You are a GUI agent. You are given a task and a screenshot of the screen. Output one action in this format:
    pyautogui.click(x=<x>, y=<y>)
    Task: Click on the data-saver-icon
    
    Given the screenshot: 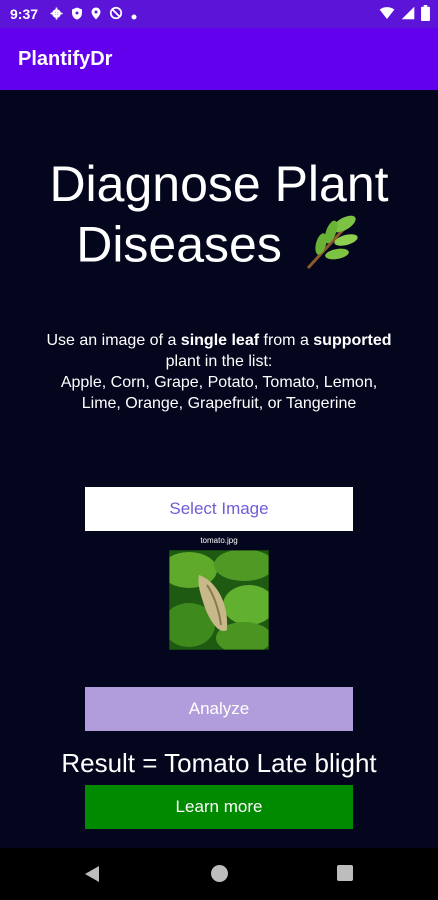 What is the action you would take?
    pyautogui.click(x=116, y=15)
    